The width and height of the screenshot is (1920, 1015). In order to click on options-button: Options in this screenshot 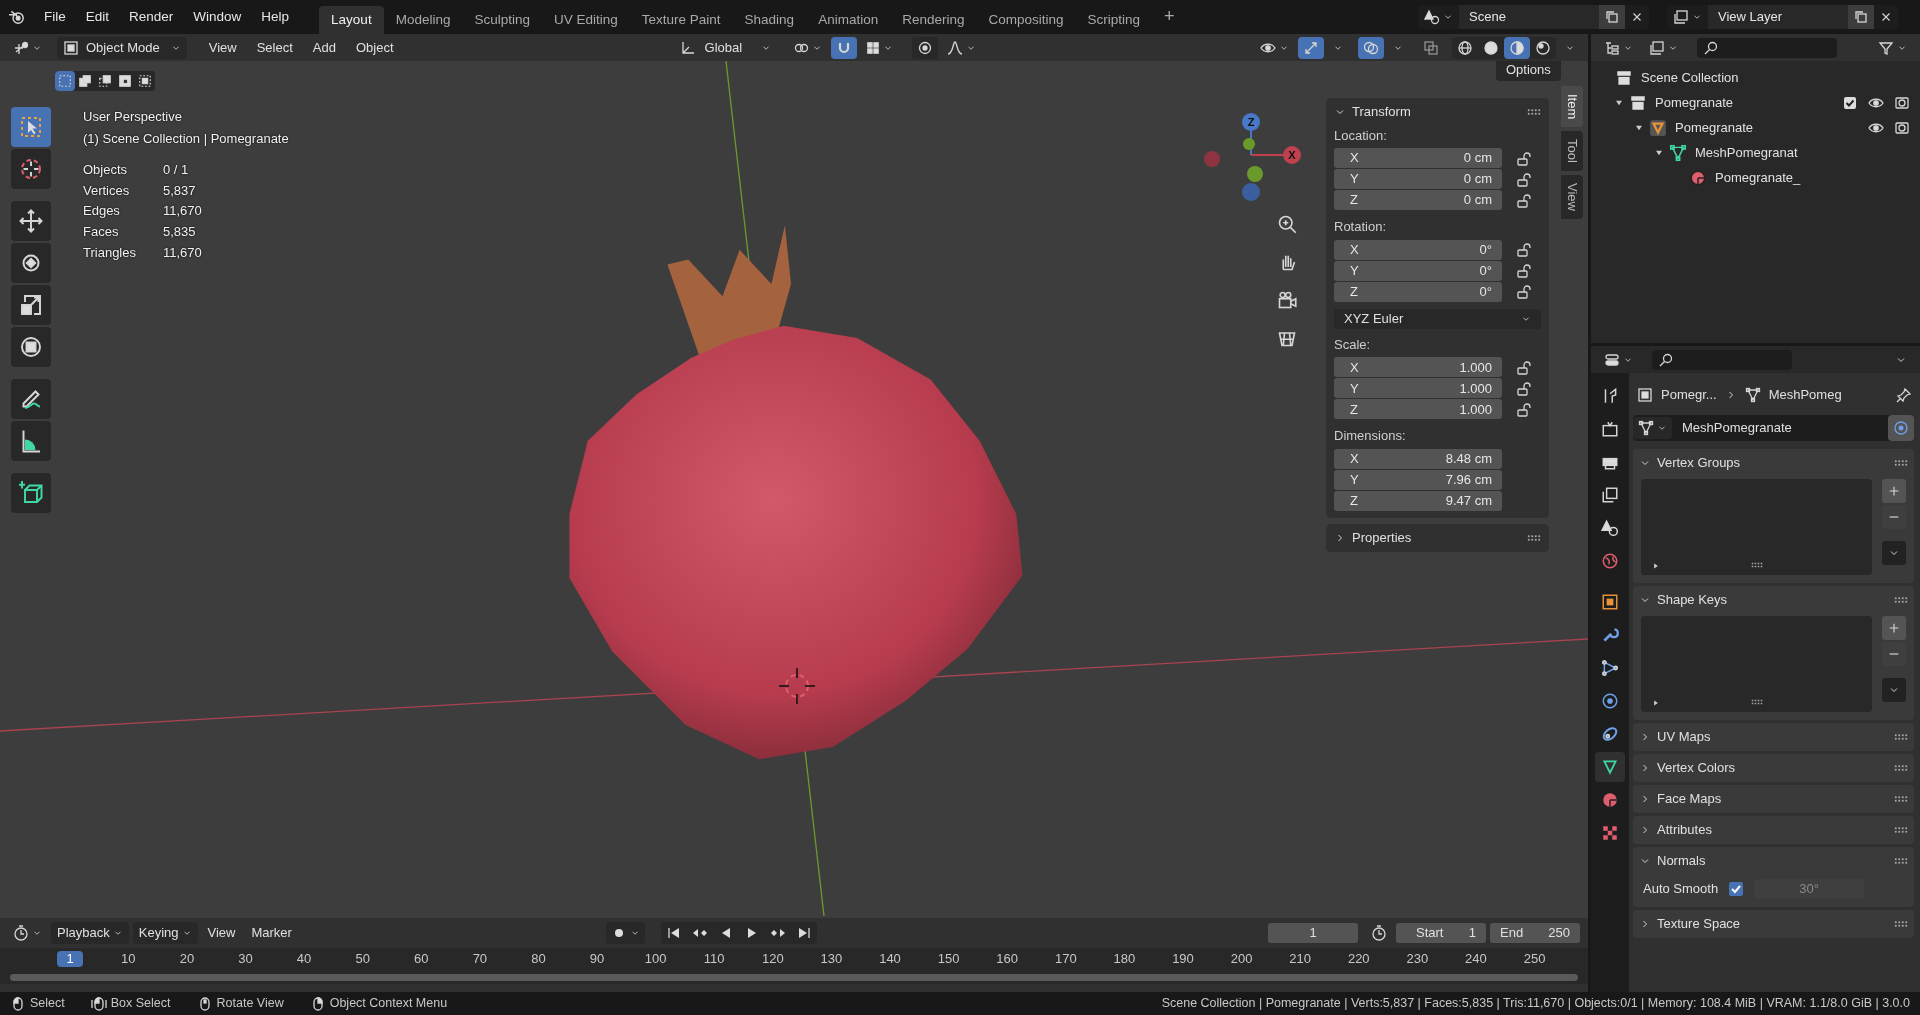, I will do `click(1528, 71)`.